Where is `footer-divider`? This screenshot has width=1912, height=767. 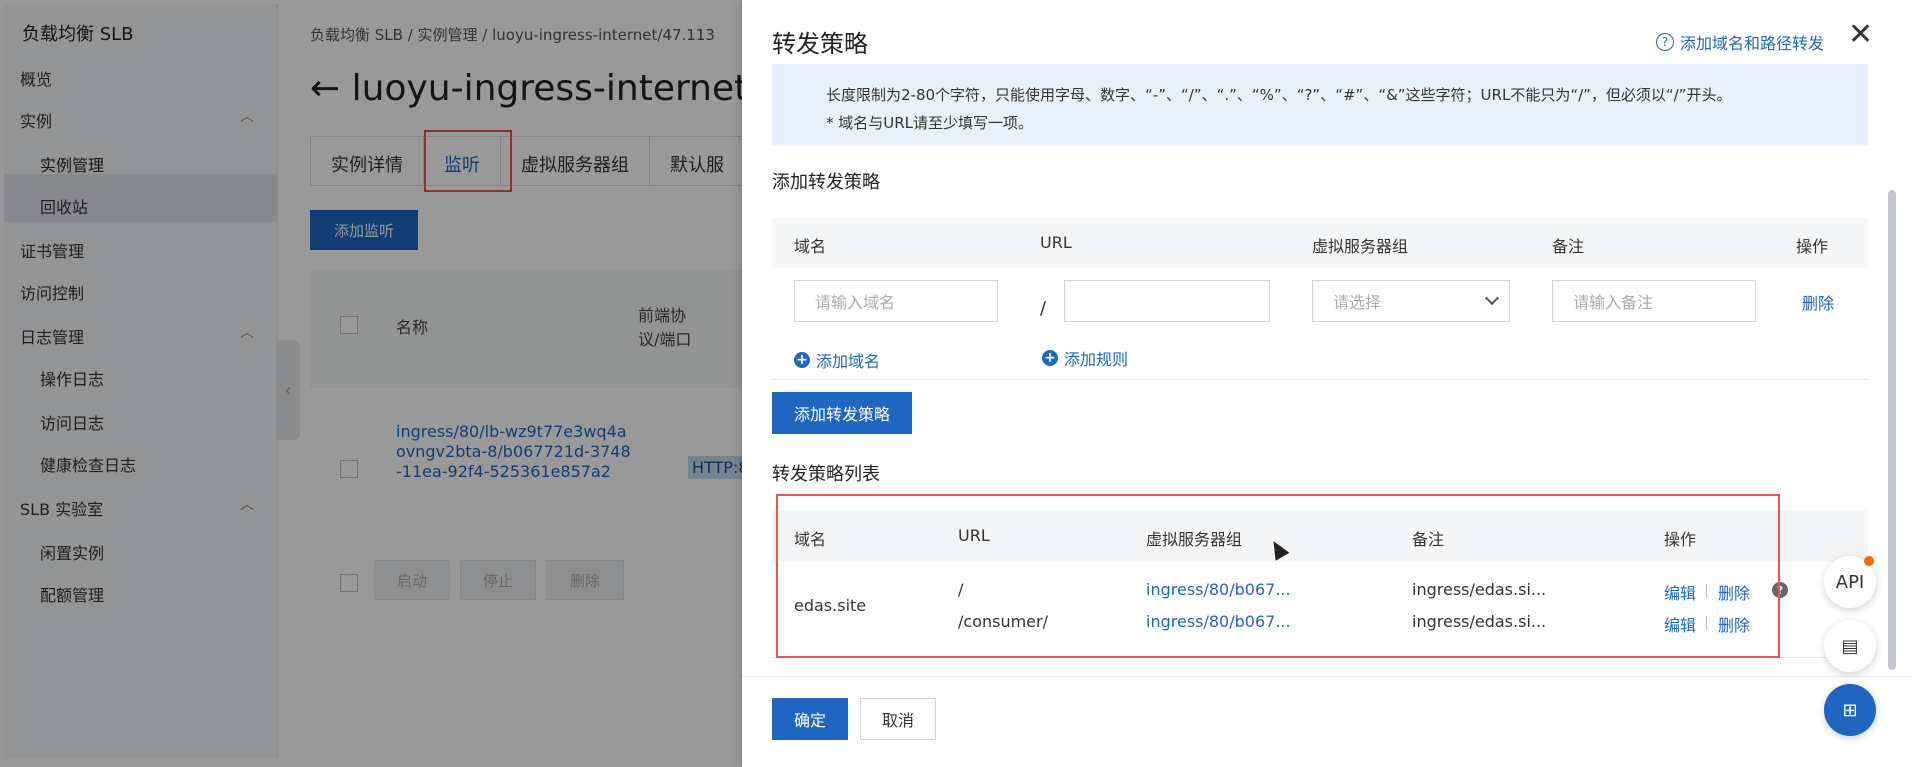
footer-divider is located at coordinates (1327, 676).